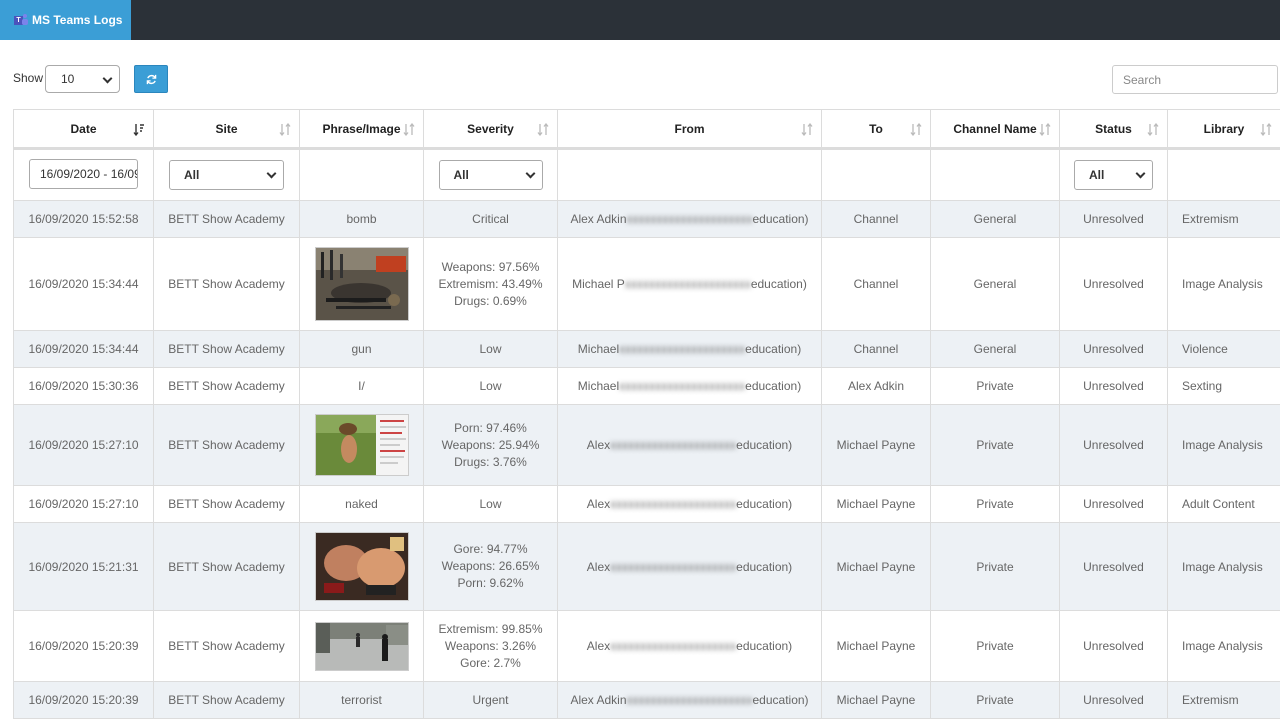 The width and height of the screenshot is (1280, 720). I want to click on refresh-button, so click(151, 79).